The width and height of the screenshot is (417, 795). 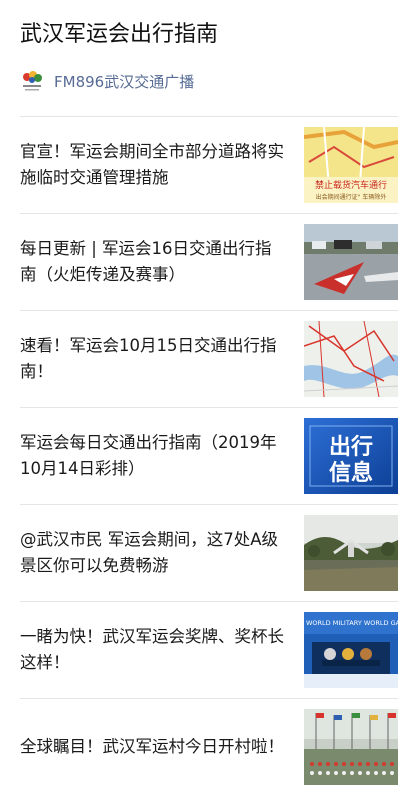 I want to click on article-item: @武汉市民 军运会期间，这7处A级景区你可以免费畅游, so click(x=209, y=552).